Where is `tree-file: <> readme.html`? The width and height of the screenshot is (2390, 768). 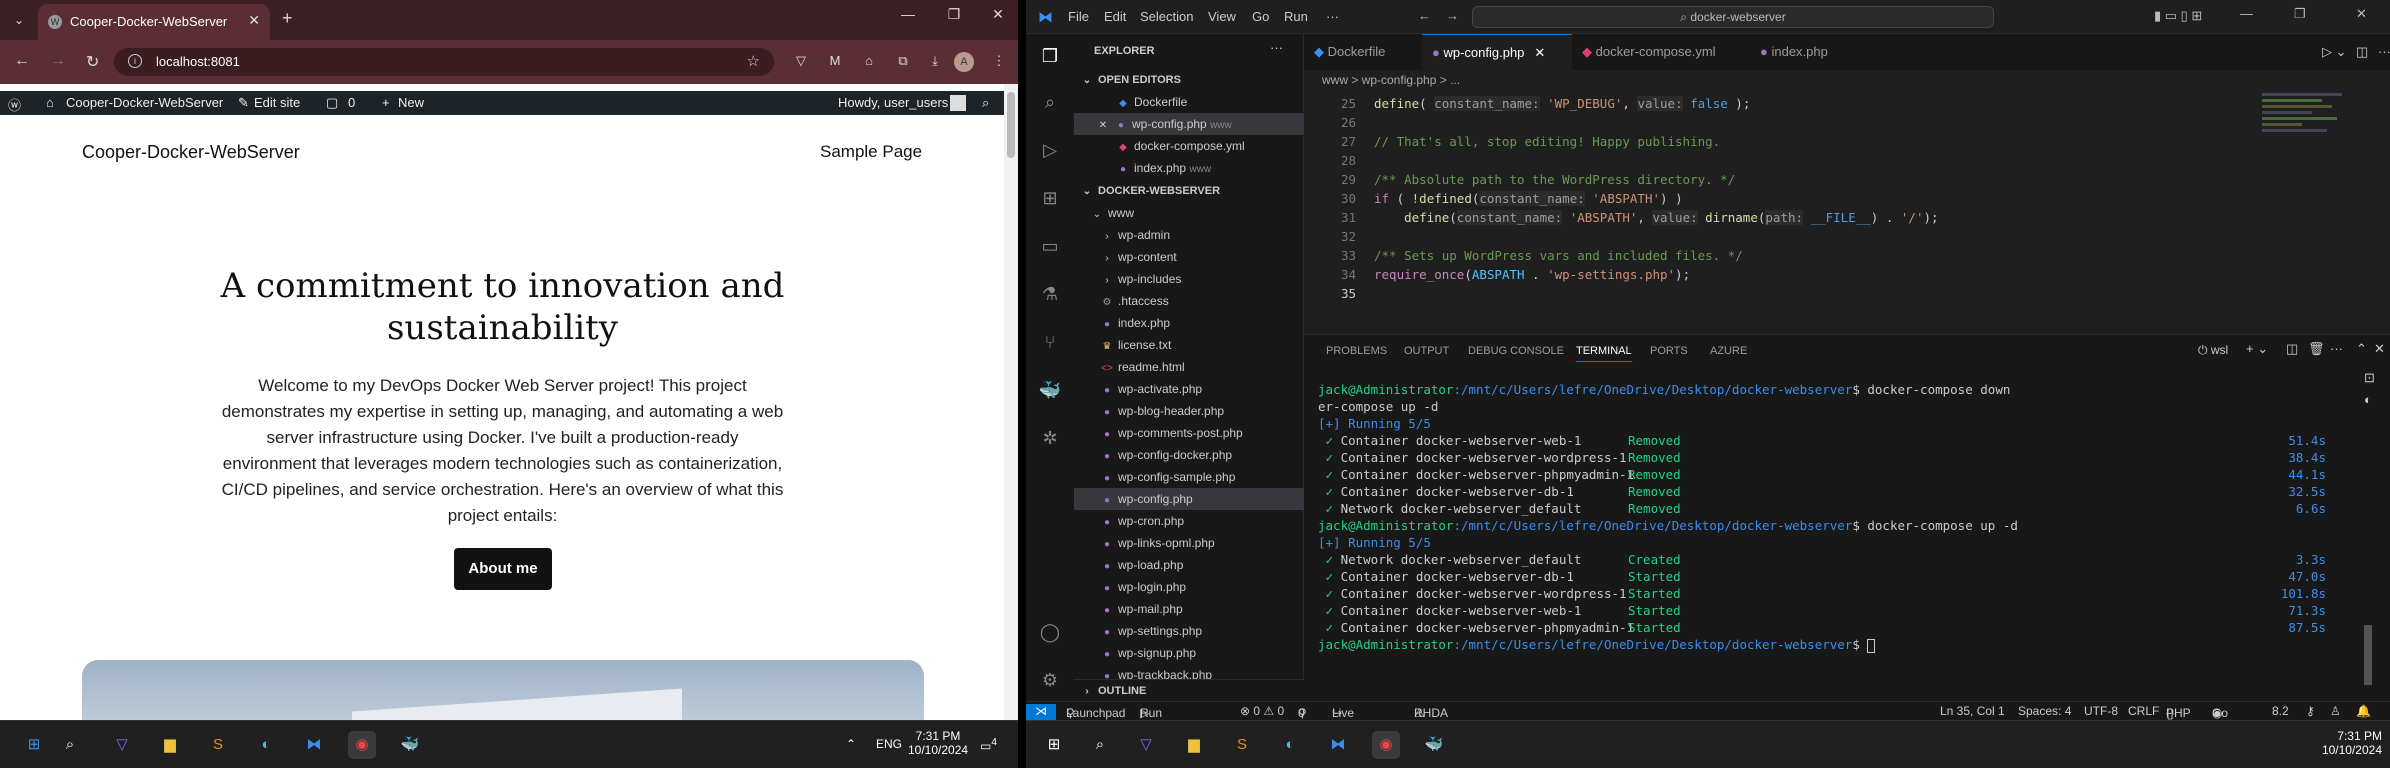 tree-file: <> readme.html is located at coordinates (1189, 367).